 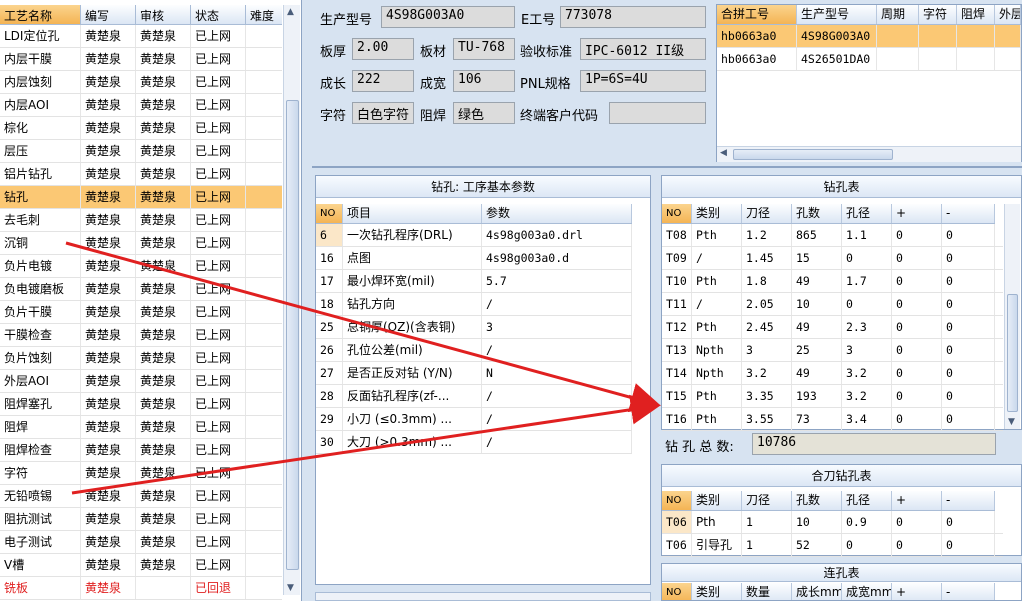 I want to click on process-row: 无铅喷锡 黄楚泉 黄楚泉 已上网, so click(x=141, y=496).